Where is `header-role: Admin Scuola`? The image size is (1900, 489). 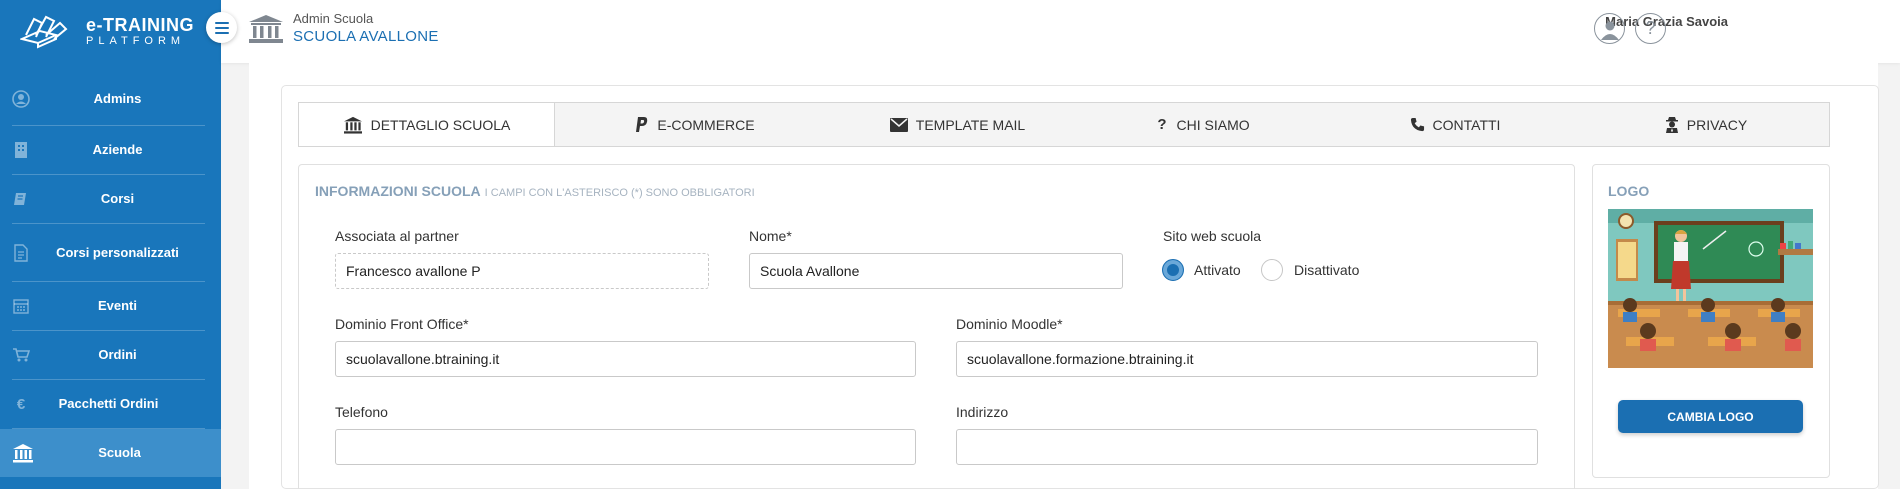
header-role: Admin Scuola is located at coordinates (333, 18).